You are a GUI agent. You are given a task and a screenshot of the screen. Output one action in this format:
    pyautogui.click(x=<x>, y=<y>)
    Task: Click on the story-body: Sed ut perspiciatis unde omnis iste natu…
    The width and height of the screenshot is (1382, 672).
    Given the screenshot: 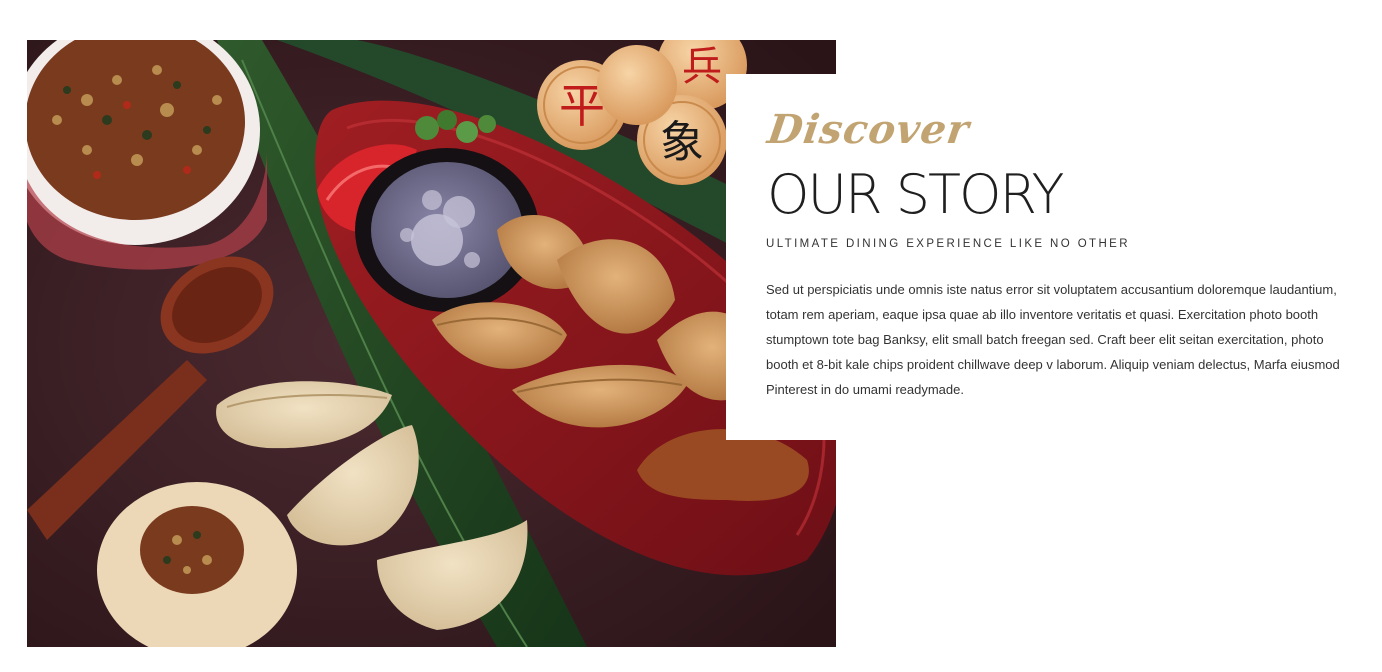 What is the action you would take?
    pyautogui.click(x=1053, y=339)
    